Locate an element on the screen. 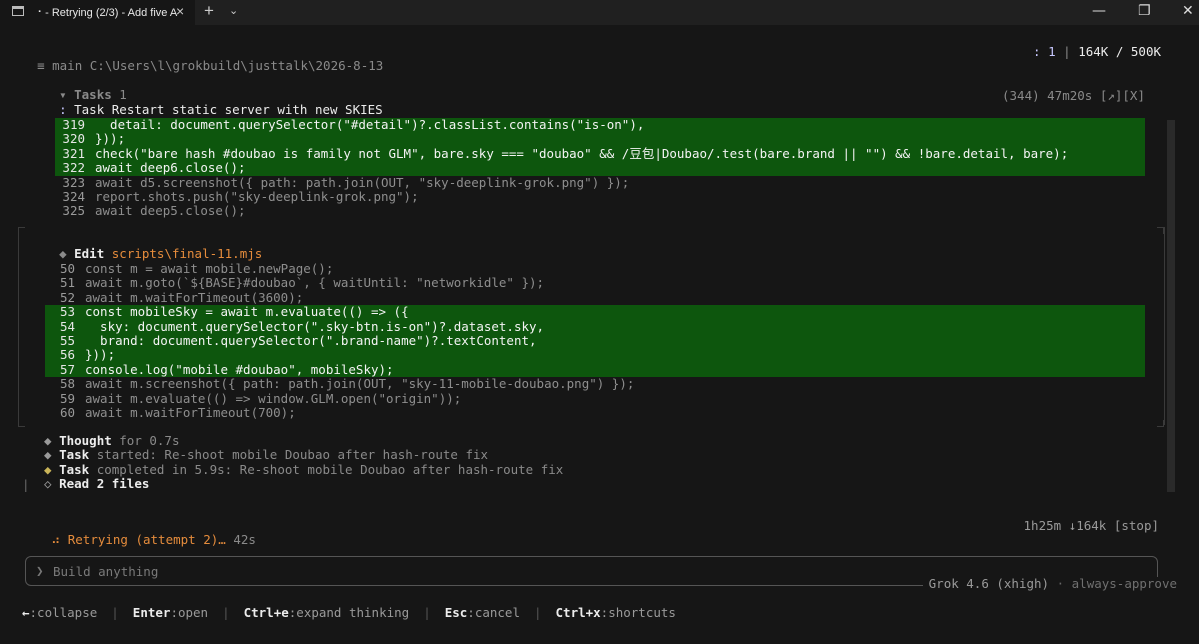 This screenshot has height=644, width=1199. code-line: 52 await m.waitForTimeout(3600); is located at coordinates (595, 297).